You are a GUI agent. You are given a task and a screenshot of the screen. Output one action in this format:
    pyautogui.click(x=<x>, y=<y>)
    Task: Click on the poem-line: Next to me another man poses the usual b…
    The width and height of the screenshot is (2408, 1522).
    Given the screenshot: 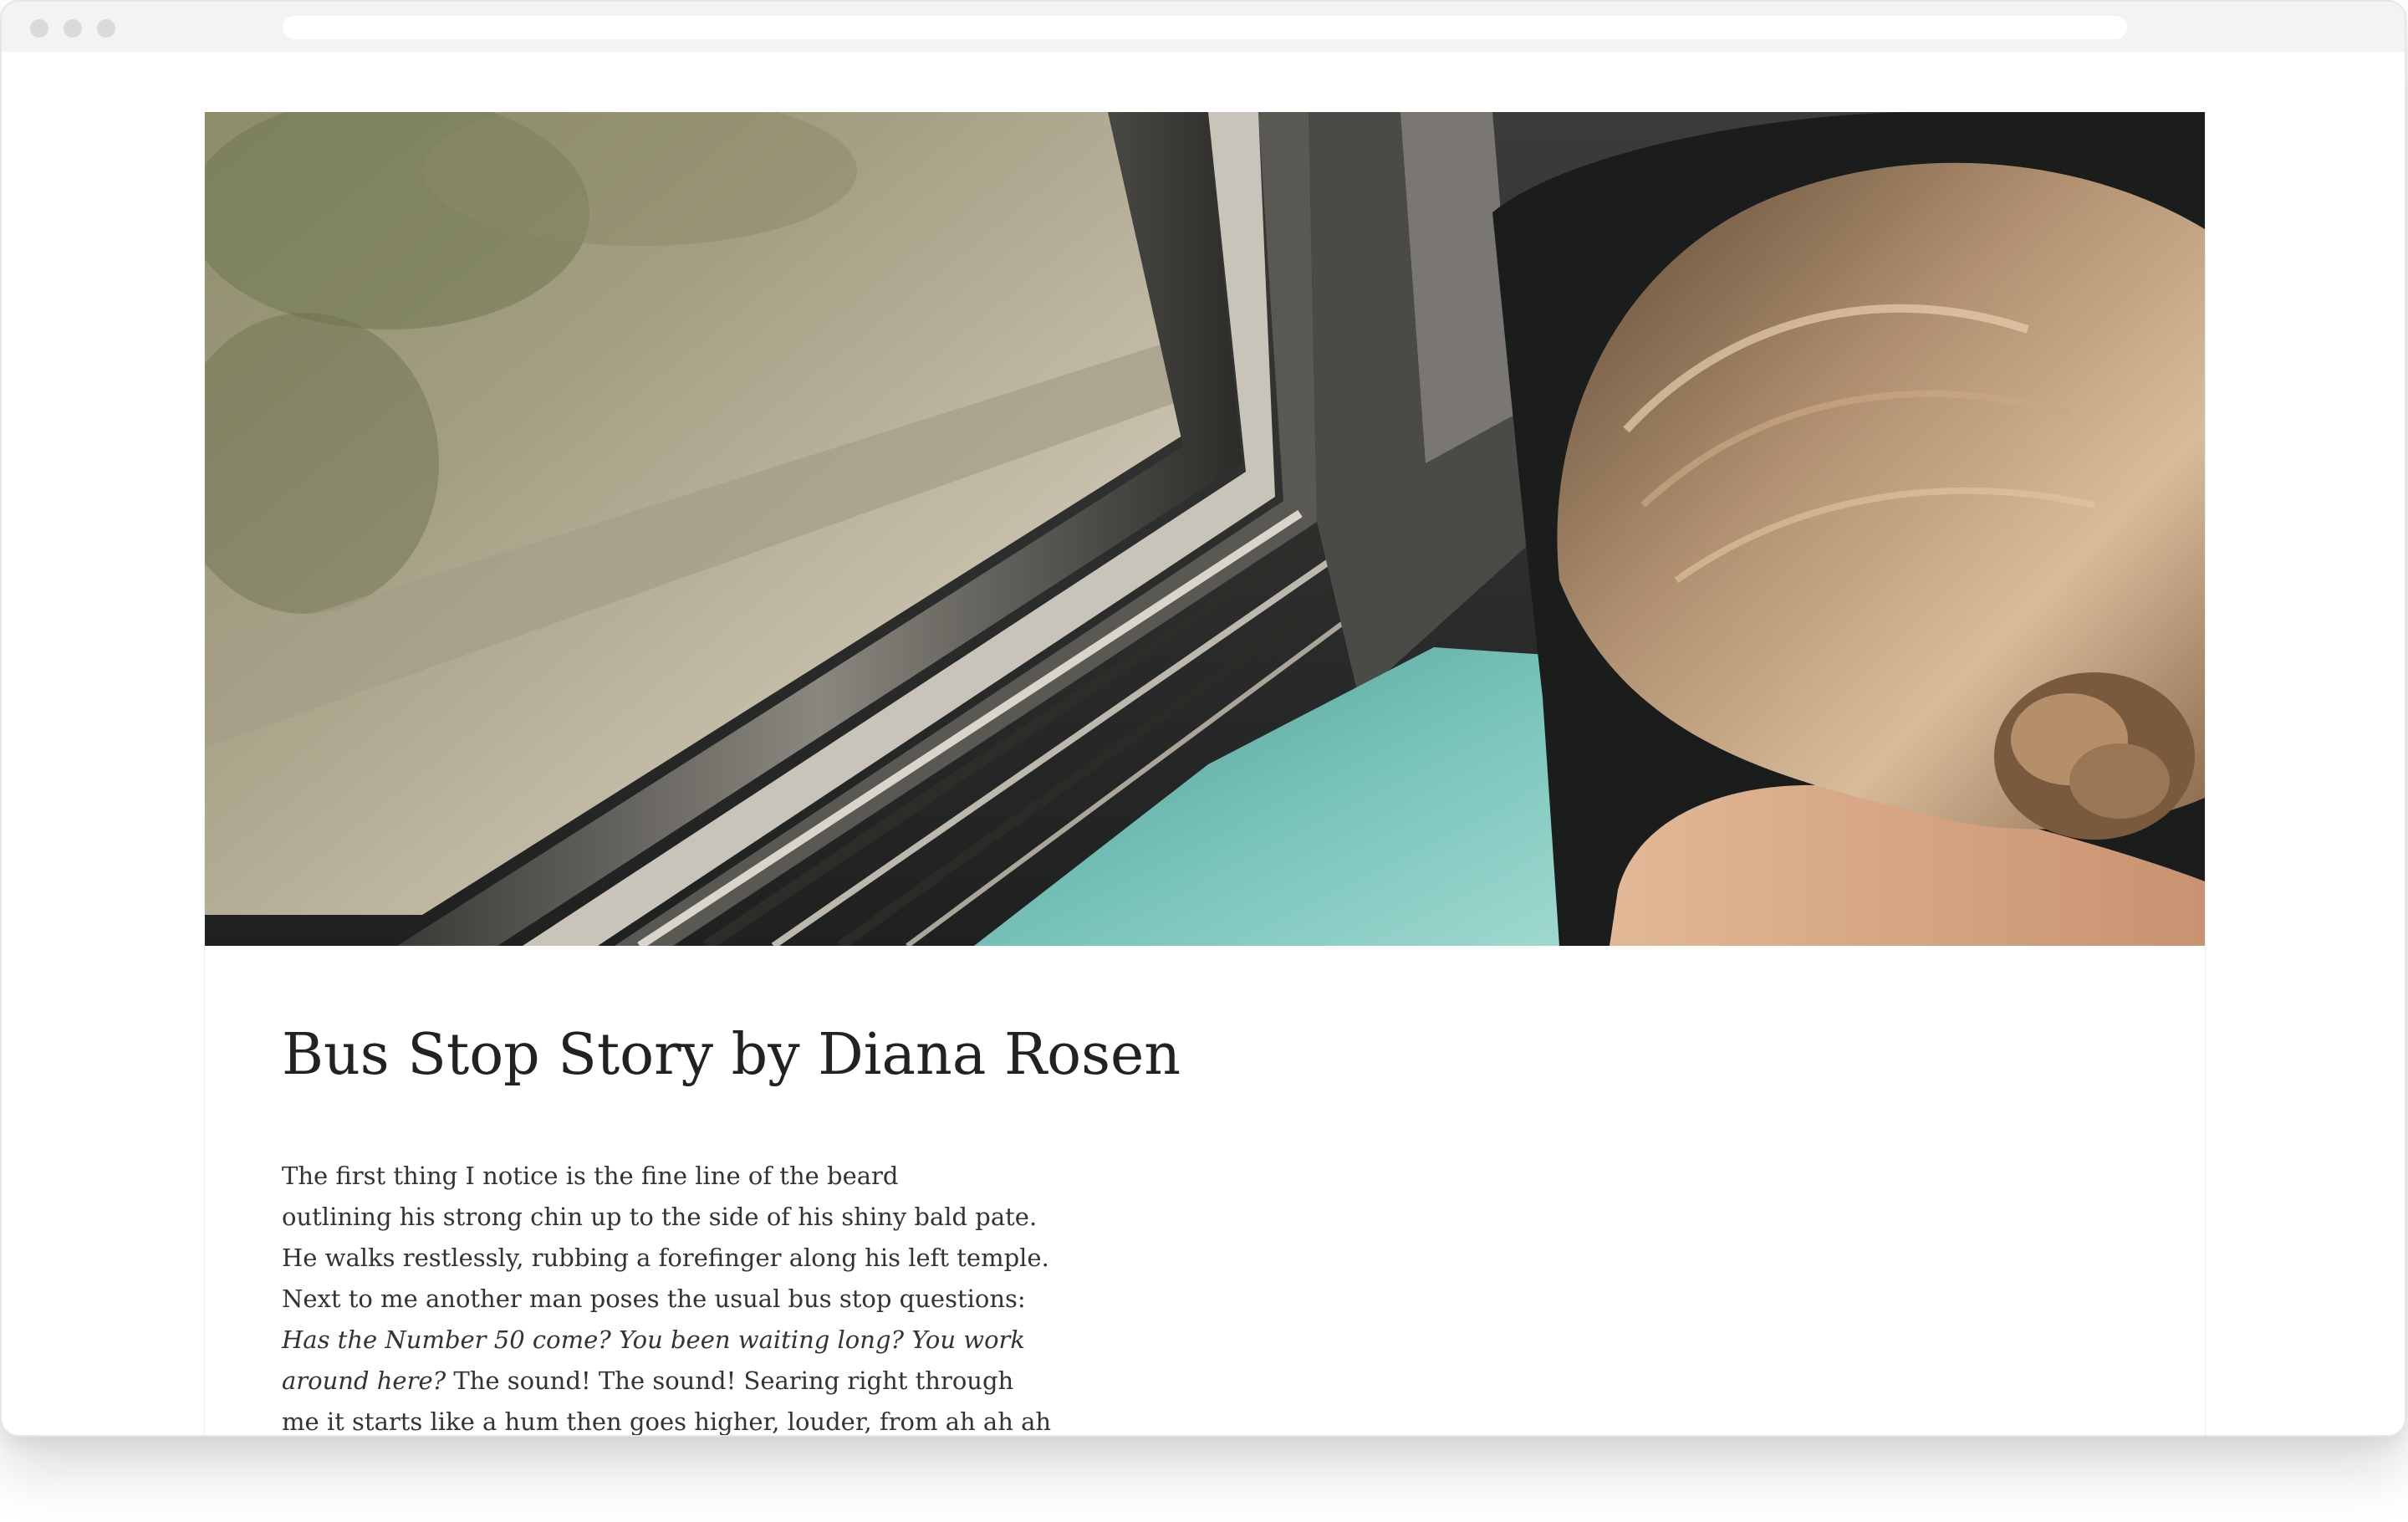 What is the action you would take?
    pyautogui.click(x=654, y=1299)
    